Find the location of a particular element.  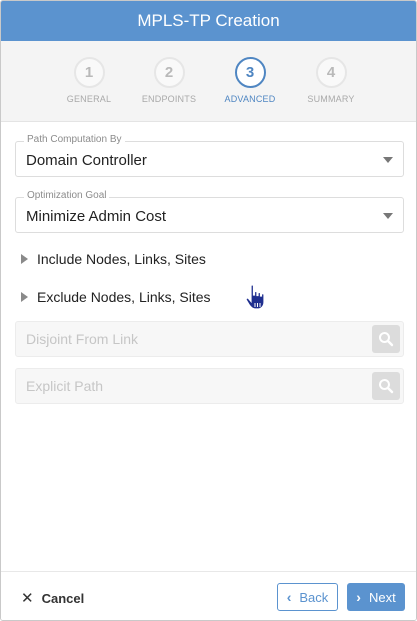

step-label: GENERAL is located at coordinates (89, 99).